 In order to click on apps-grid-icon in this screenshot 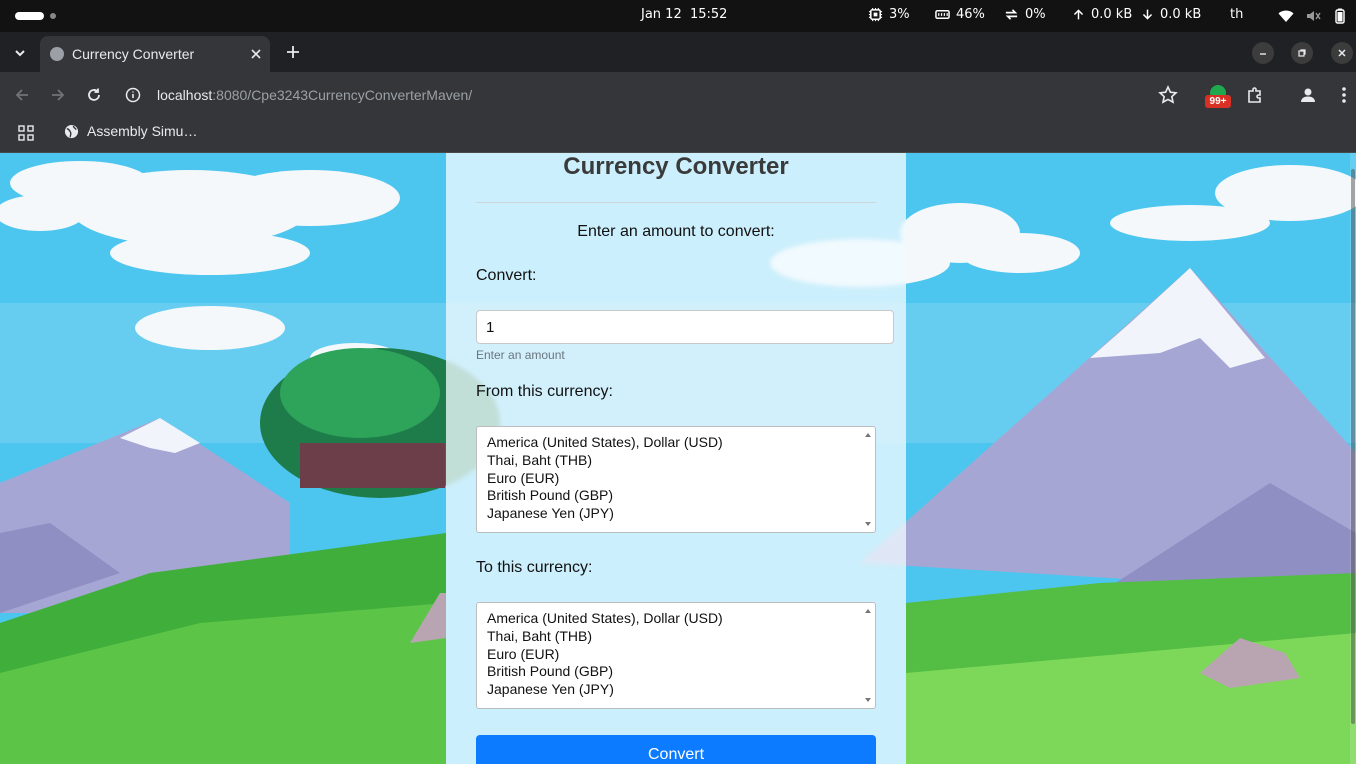, I will do `click(26, 133)`.